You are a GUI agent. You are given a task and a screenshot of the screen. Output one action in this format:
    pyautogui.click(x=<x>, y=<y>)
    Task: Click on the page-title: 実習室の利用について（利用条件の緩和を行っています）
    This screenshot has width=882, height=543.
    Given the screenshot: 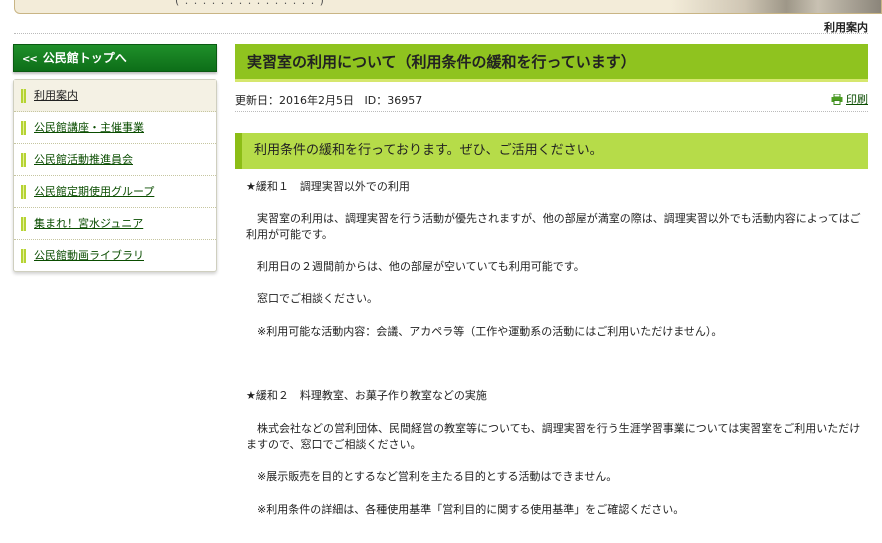 What is the action you would take?
    pyautogui.click(x=551, y=63)
    